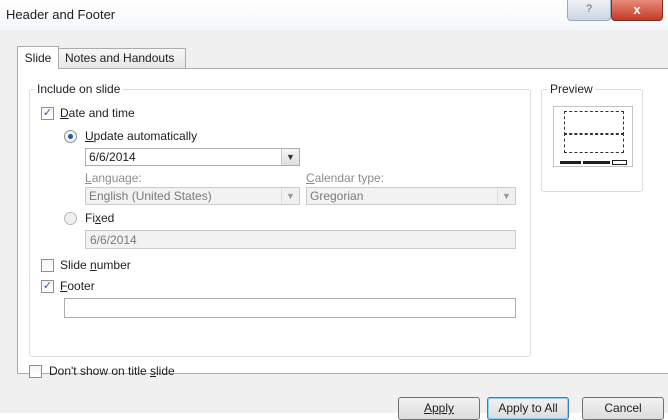 This screenshot has width=668, height=420. Describe the element at coordinates (141, 136) in the screenshot. I see `update-automatically-label: Update automatically` at that location.